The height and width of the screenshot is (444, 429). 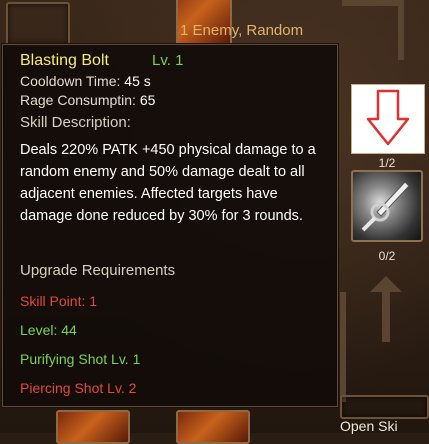 I want to click on requirement-piercing-shot: Piercing Shot Lv. 2, so click(x=78, y=388).